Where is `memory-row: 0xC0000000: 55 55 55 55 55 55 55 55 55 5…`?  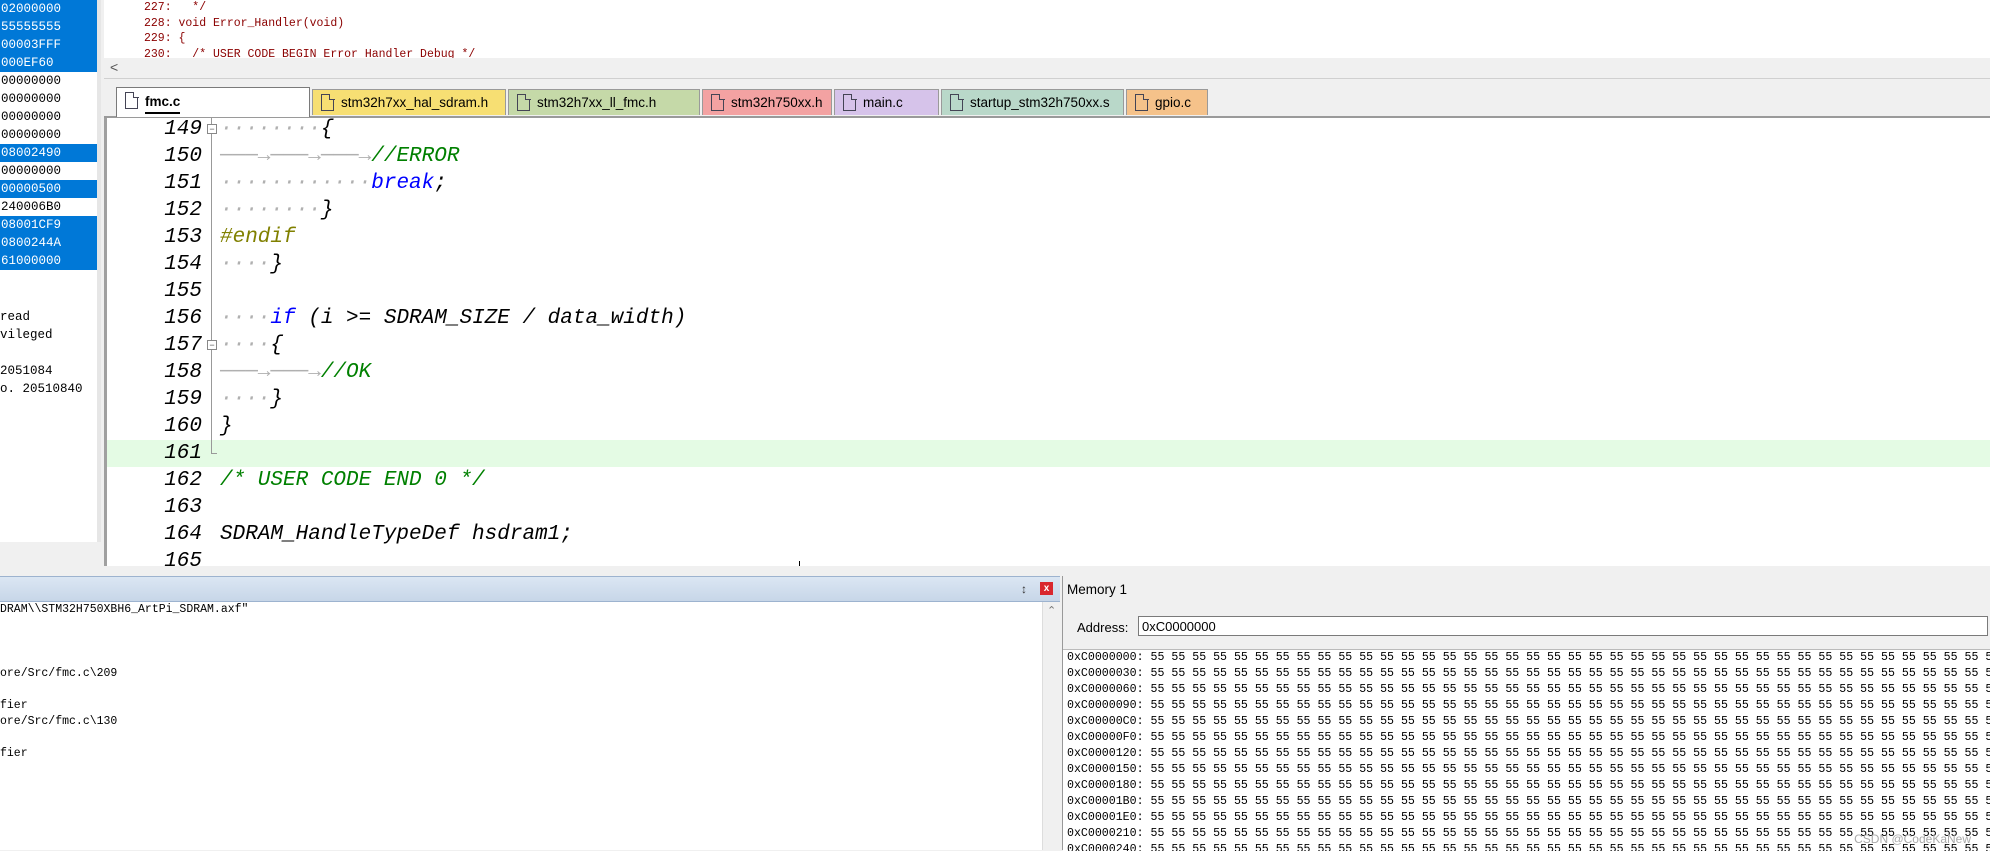 memory-row: 0xC0000000: 55 55 55 55 55 55 55 55 55 5… is located at coordinates (1526, 658).